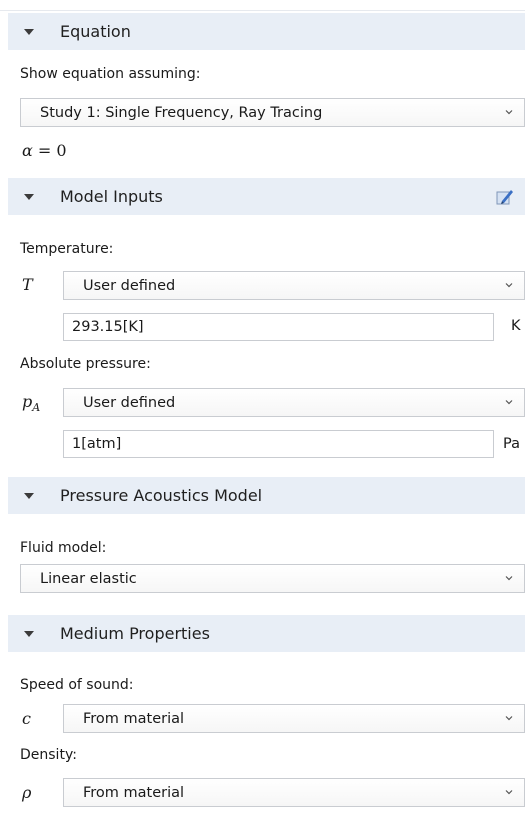 This screenshot has width=525, height=829. I want to click on temperature-label: Temperature:, so click(67, 249).